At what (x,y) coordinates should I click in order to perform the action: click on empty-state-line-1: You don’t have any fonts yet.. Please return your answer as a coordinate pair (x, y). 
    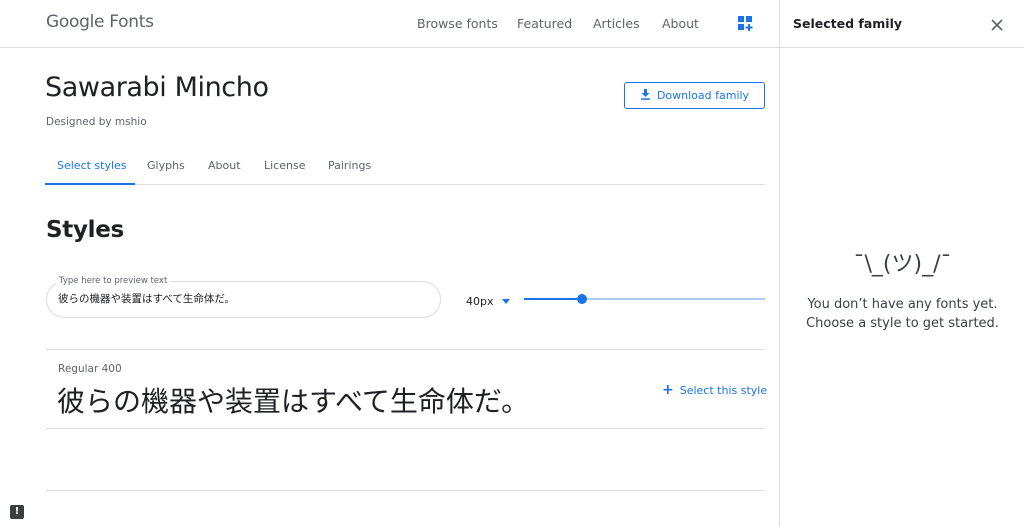
    Looking at the image, I should click on (902, 304).